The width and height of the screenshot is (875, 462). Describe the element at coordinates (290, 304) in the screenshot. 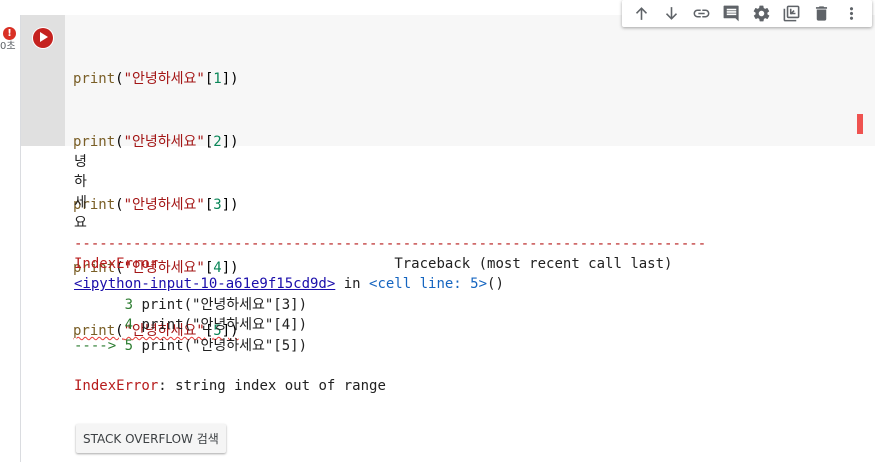

I see `frame-rest: [3])` at that location.